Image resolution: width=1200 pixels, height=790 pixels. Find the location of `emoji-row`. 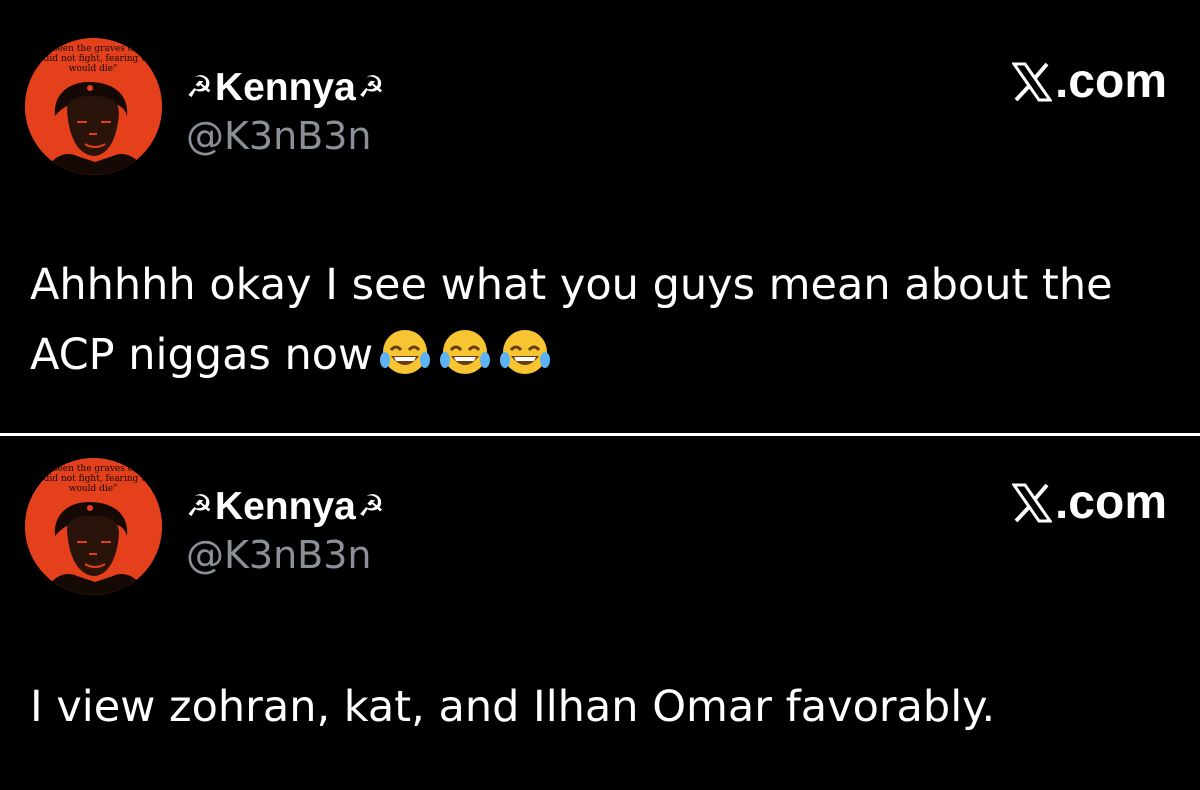

emoji-row is located at coordinates (465, 352).